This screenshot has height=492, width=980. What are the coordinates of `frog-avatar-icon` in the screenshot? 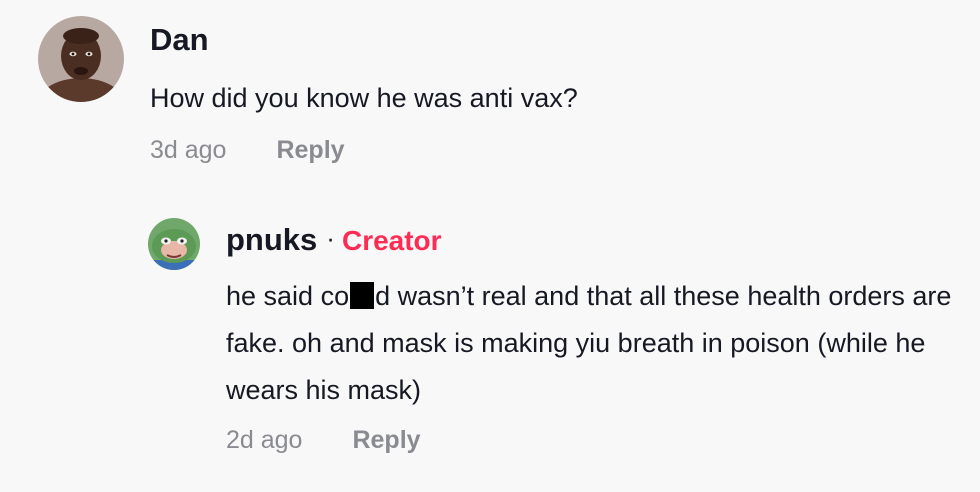 It's located at (174, 244).